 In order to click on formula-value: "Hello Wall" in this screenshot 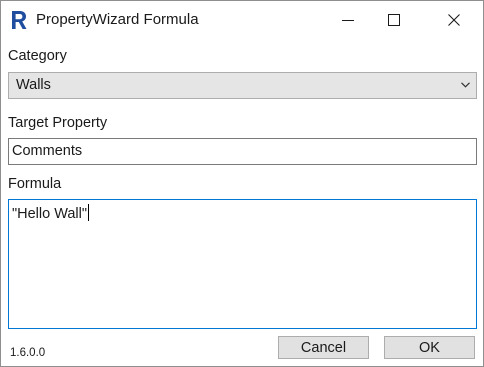, I will do `click(50, 214)`.